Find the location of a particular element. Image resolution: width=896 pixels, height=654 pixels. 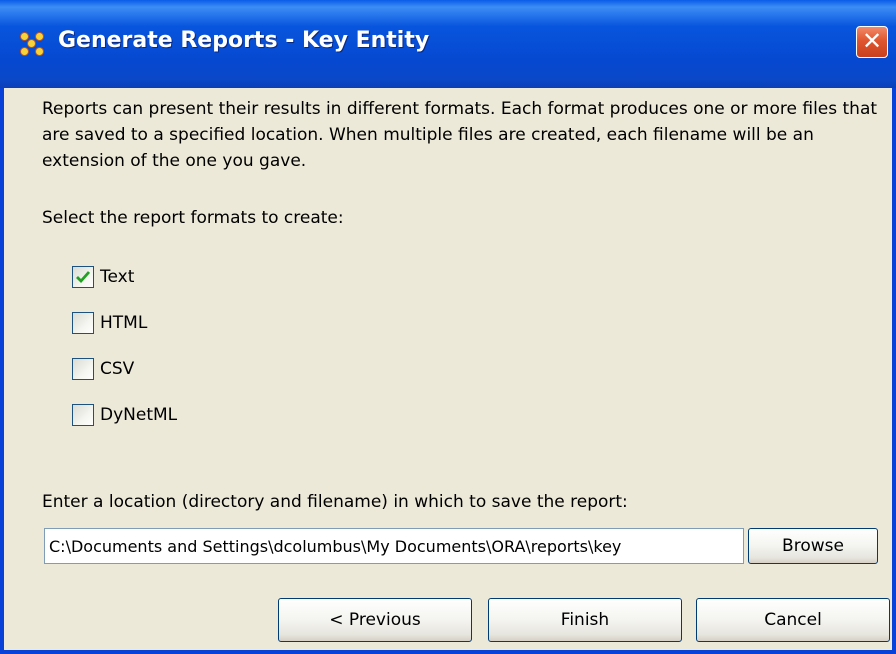

window-title: Generate Reports - Key Entity is located at coordinates (244, 40).